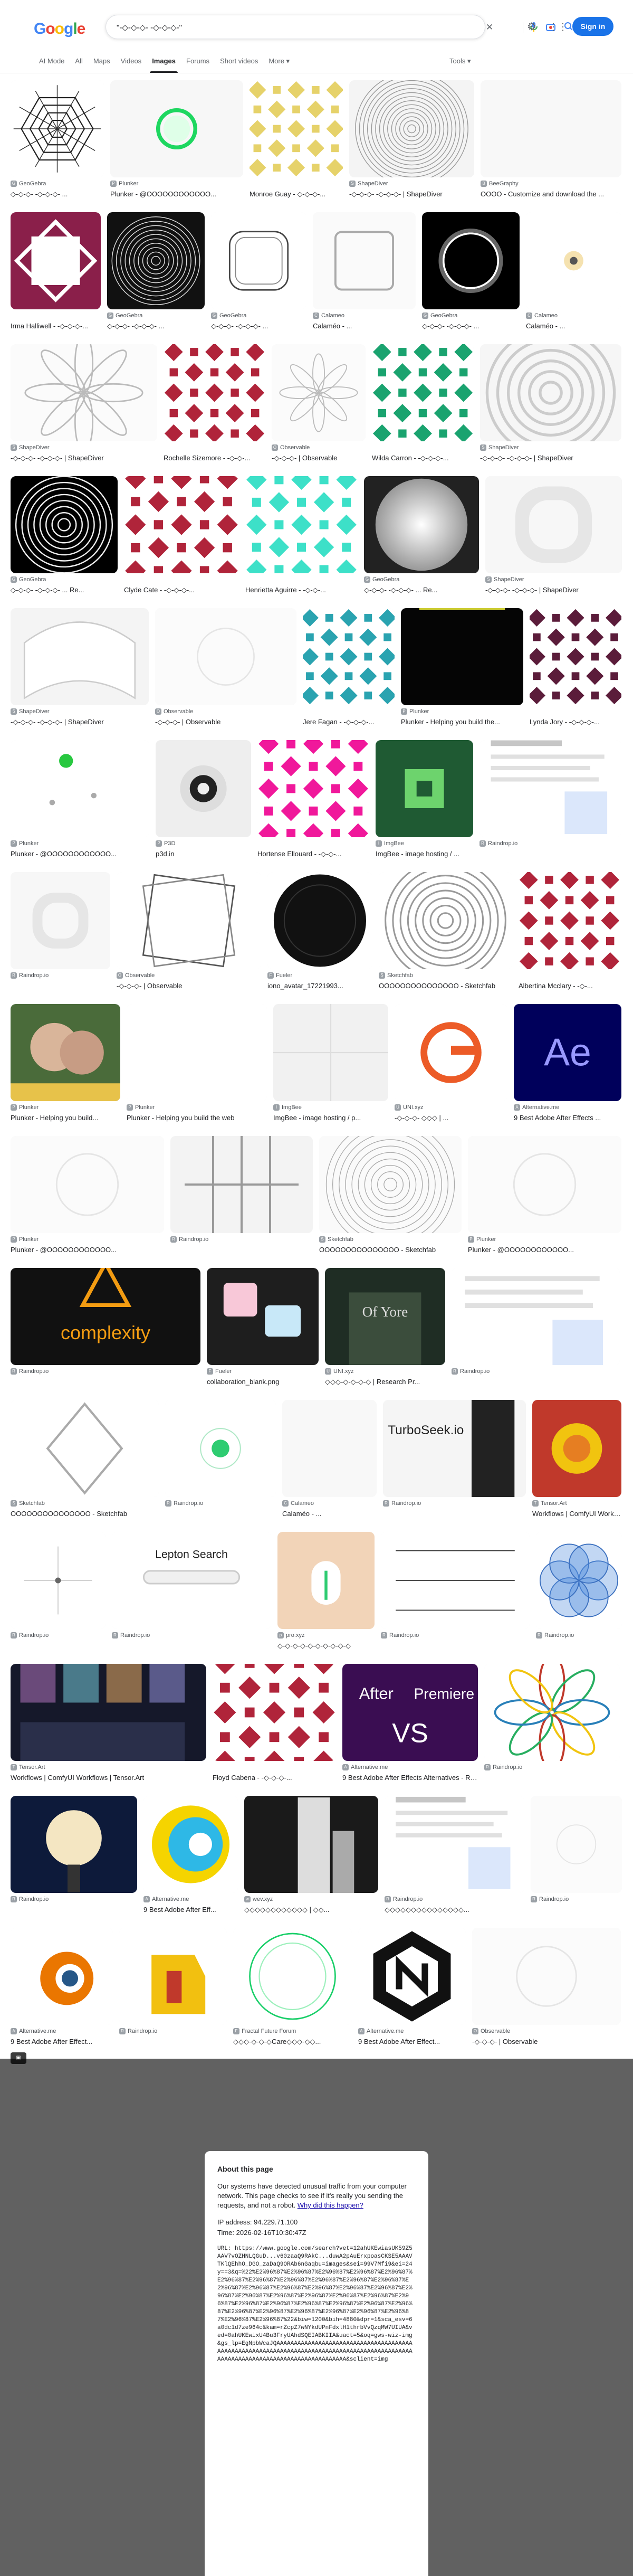  I want to click on result-thumbnail: complexity, so click(105, 1316).